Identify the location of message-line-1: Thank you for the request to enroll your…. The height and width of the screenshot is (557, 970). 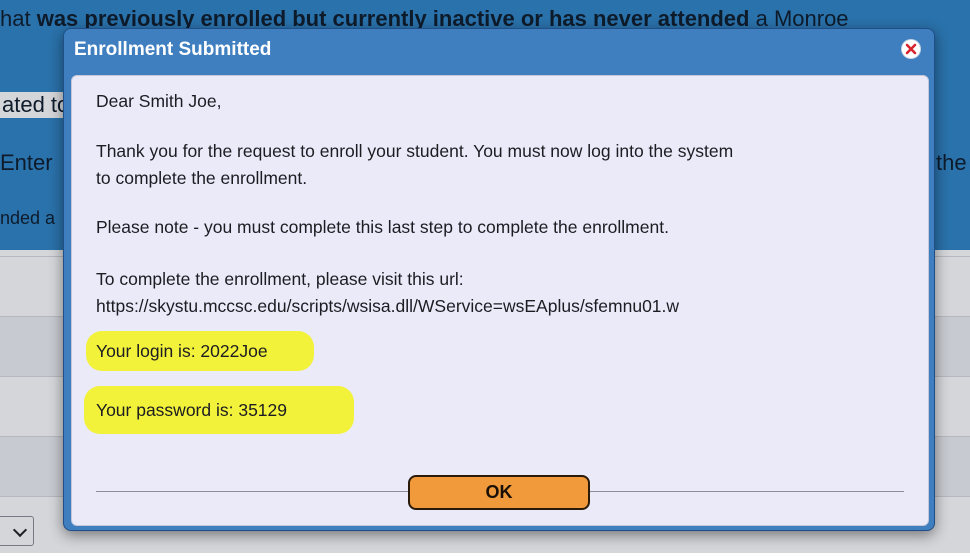
(415, 151).